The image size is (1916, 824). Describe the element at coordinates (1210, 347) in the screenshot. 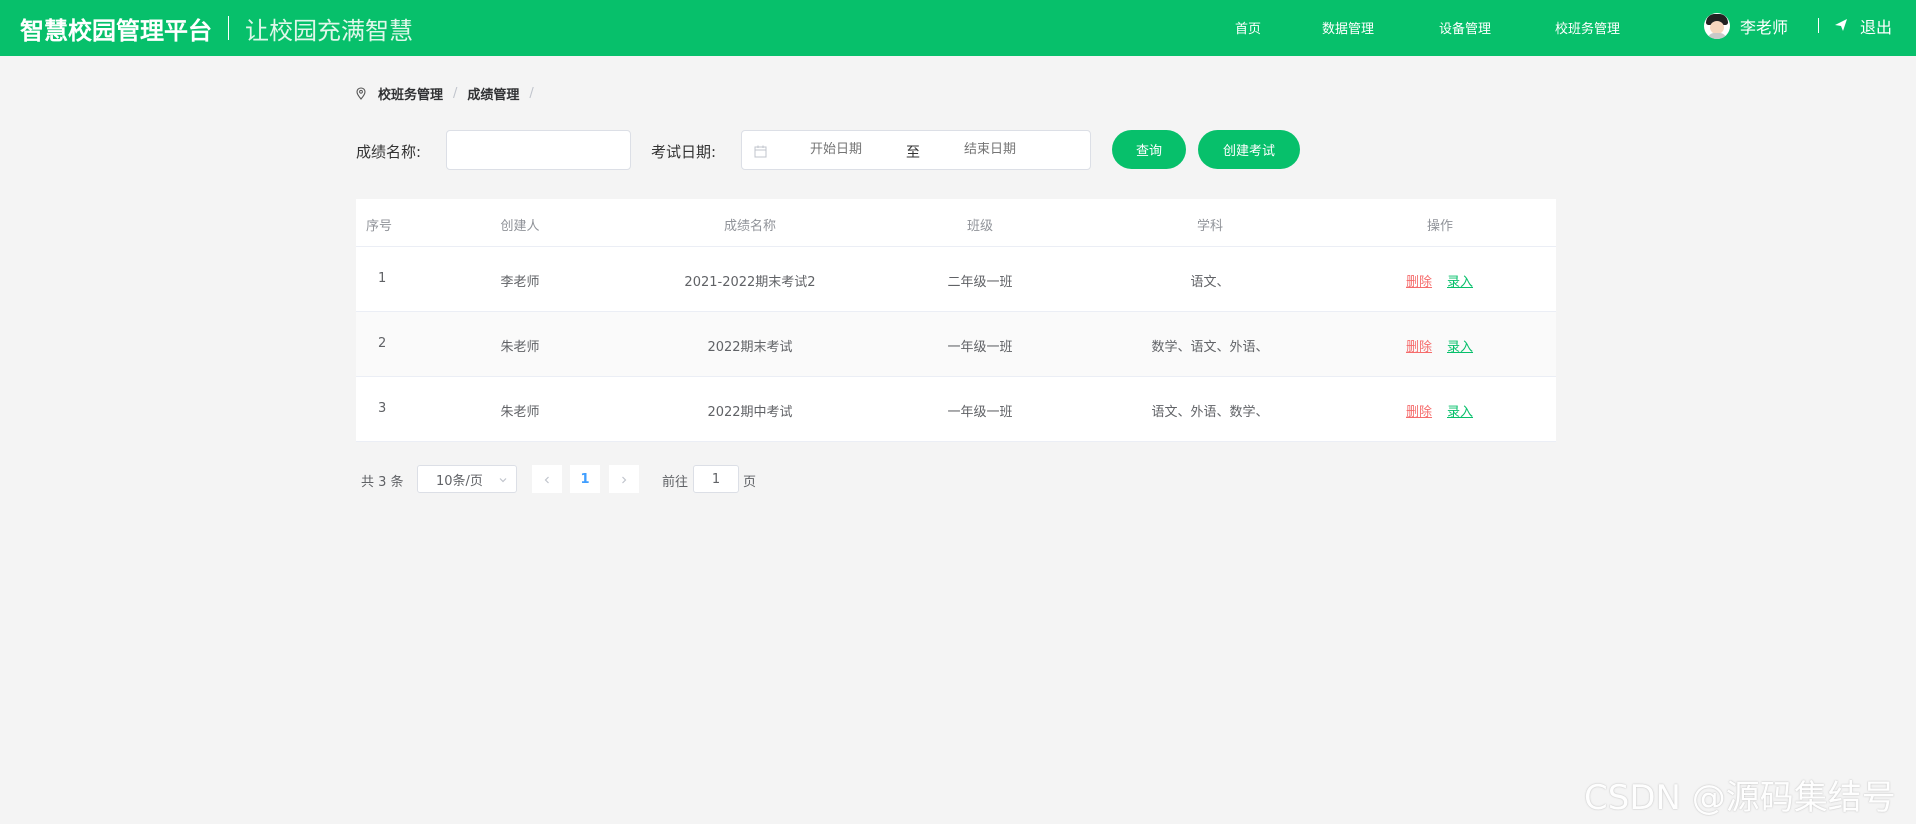

I see `cell-subjects: 数学、语文、外语、` at that location.